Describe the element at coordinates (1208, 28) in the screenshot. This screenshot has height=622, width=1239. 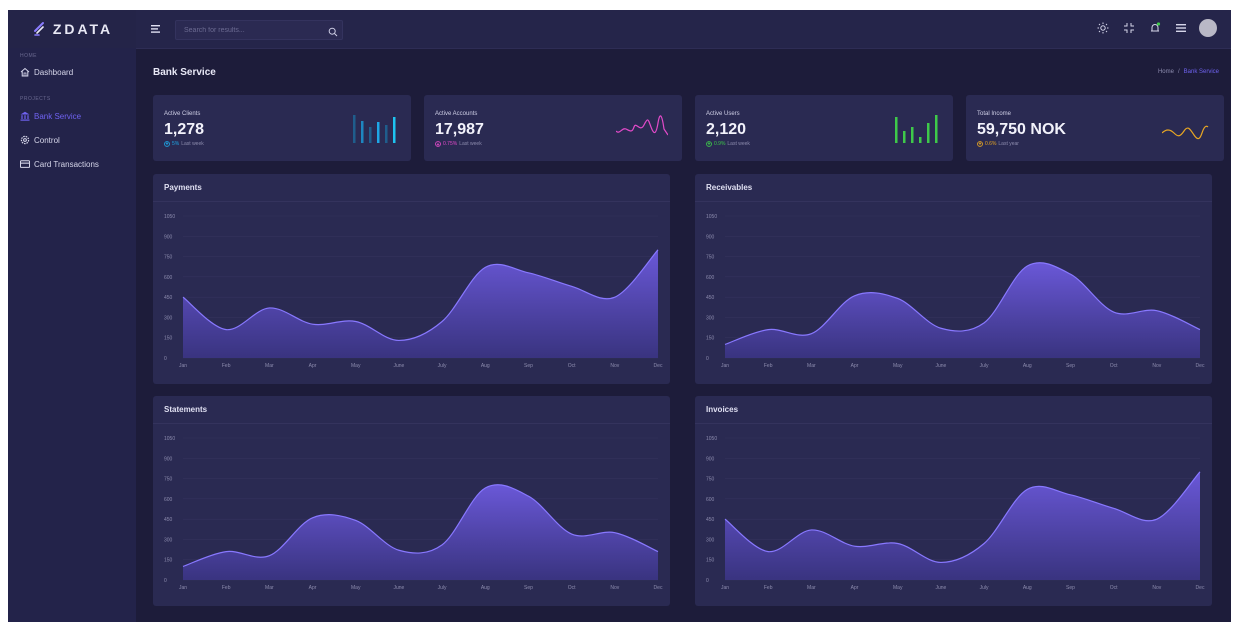
I see `avatar` at that location.